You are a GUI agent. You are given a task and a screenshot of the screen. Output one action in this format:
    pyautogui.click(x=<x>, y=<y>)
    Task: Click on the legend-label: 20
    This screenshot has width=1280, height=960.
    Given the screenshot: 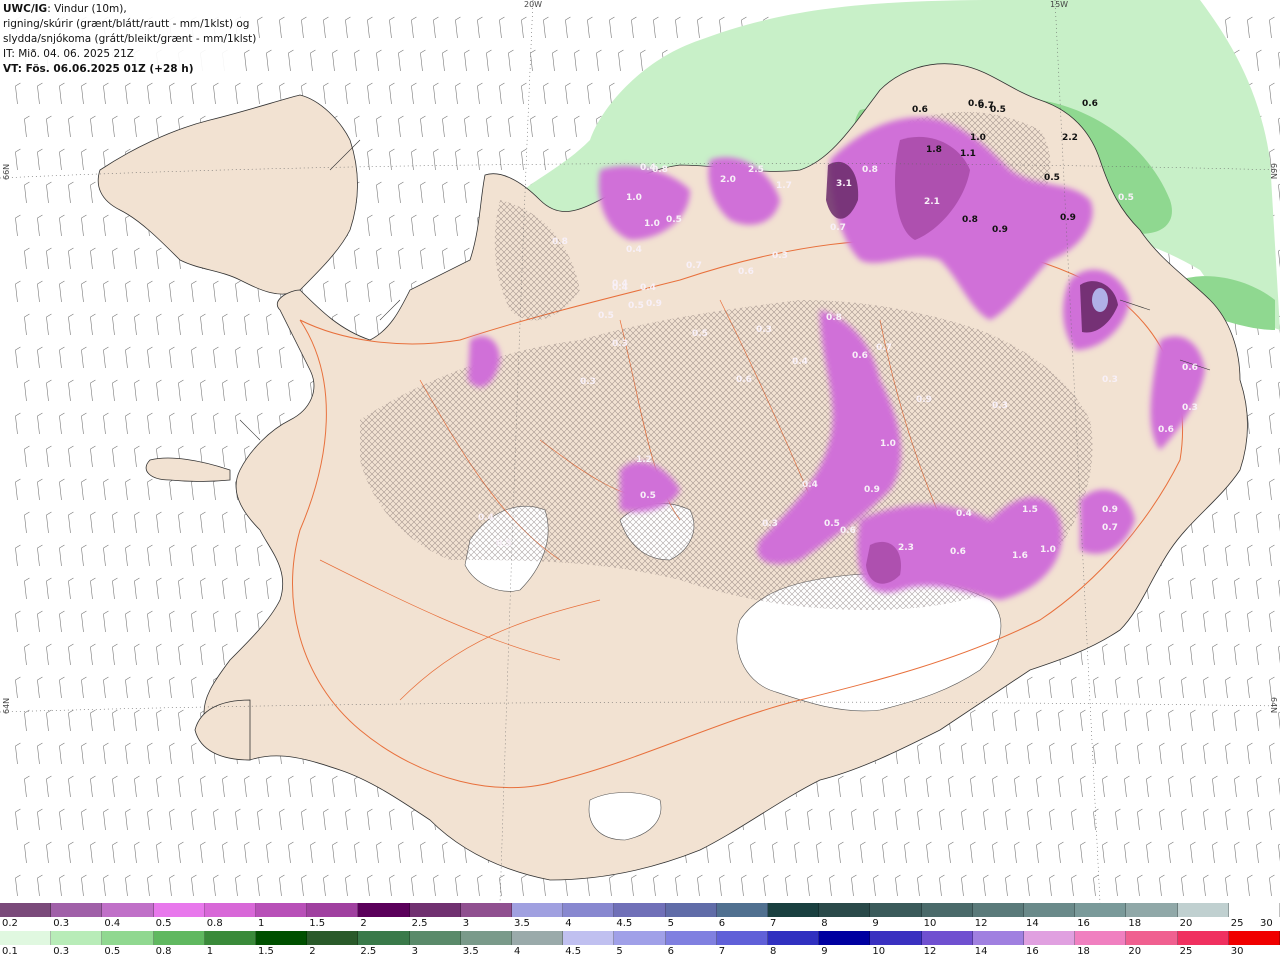 What is the action you would take?
    pyautogui.click(x=1186, y=923)
    